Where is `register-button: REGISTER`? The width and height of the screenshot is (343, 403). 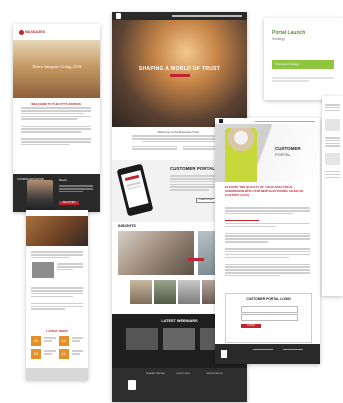 register-button: REGISTER is located at coordinates (69, 203).